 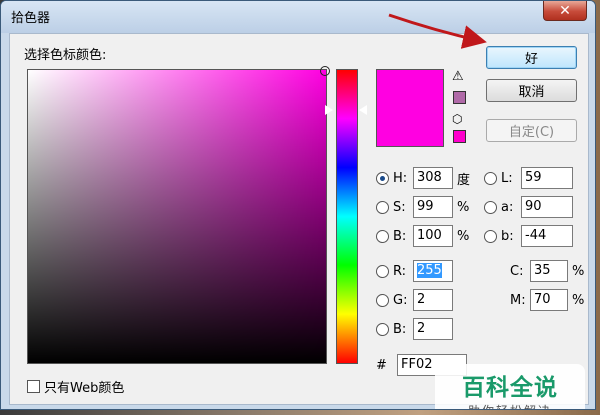 I want to click on cyan-unit: %, so click(x=578, y=271).